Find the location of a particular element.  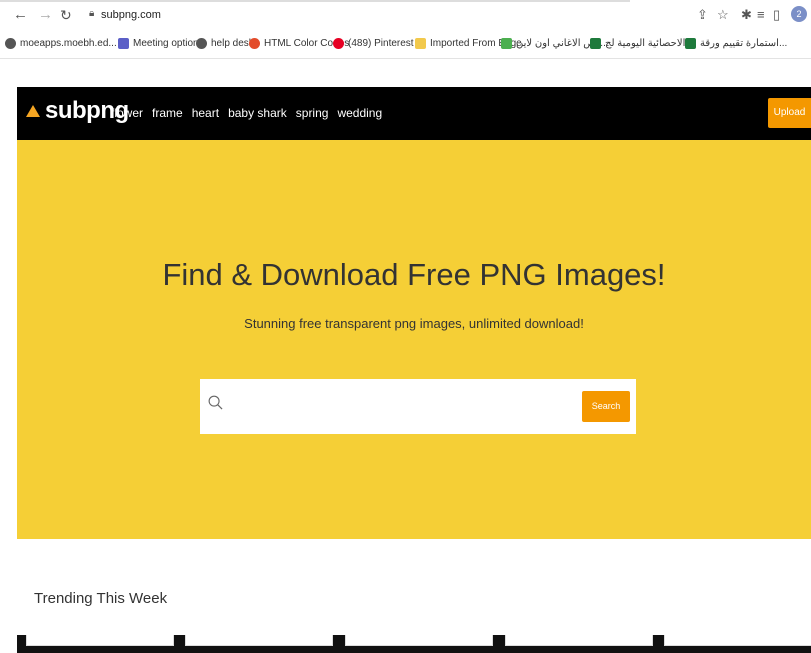

search-icon is located at coordinates (215, 402).